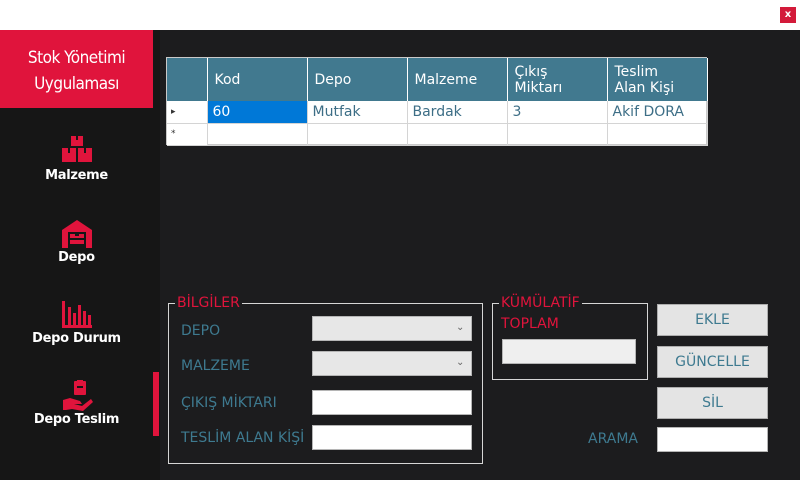 This screenshot has height=480, width=800. I want to click on column-header-cikis-miktari: Çıkış Miktarı, so click(557, 79).